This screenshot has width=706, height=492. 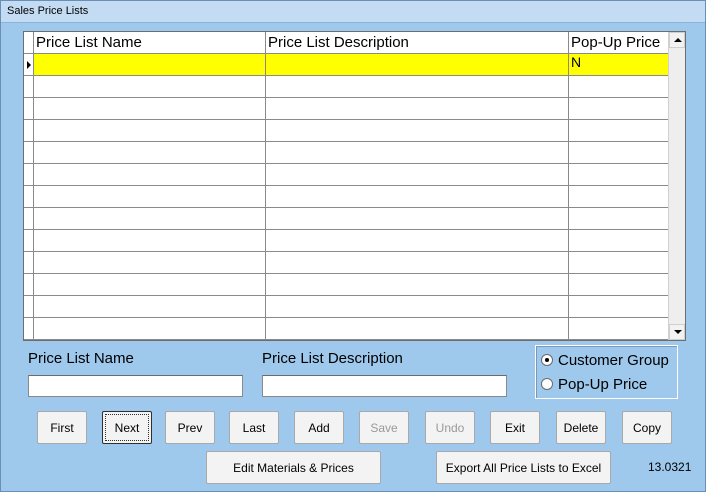 What do you see at coordinates (606, 372) in the screenshot?
I see `price-type-option-group: Customer Group Pop-Up Price` at bounding box center [606, 372].